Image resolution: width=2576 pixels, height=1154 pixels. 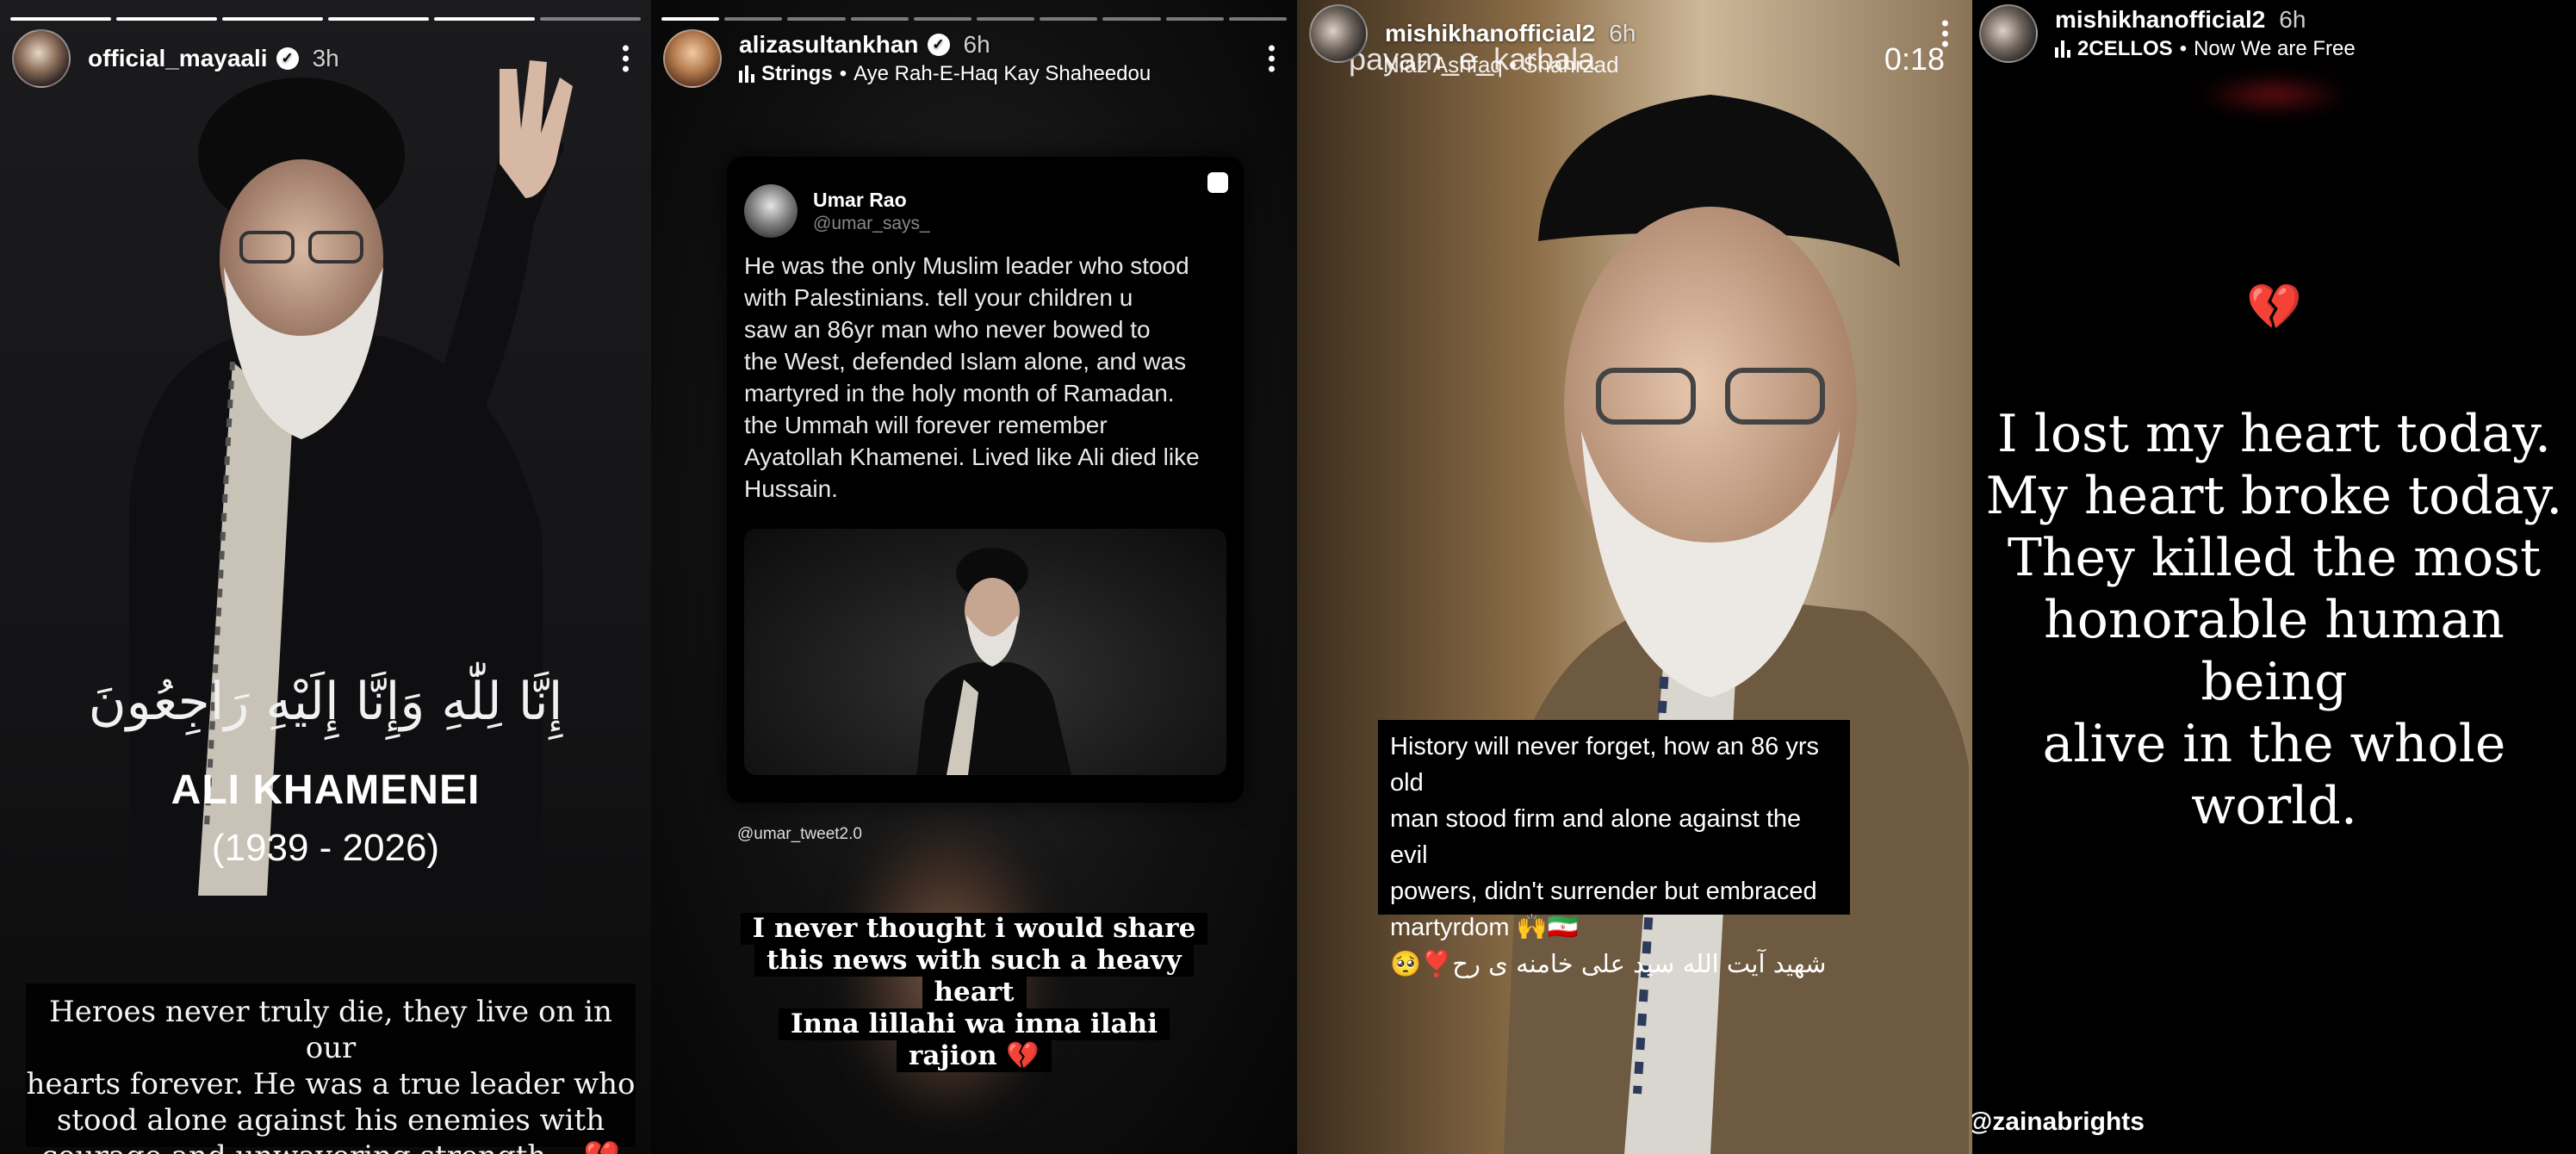 I want to click on tweet-author-handle: @umar_says_, so click(x=871, y=223).